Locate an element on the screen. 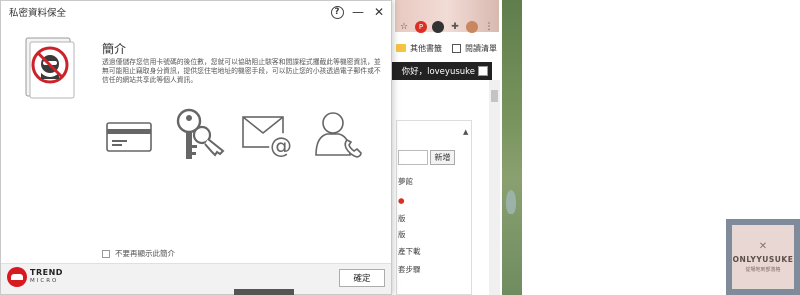 Image resolution: width=800 pixels, height=295 pixels. user-avatar-icon is located at coordinates (483, 71).